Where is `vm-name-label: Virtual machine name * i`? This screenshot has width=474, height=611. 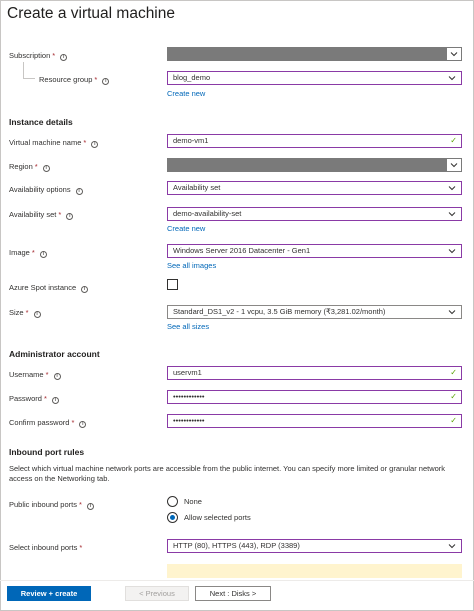 vm-name-label: Virtual machine name * i is located at coordinates (54, 143).